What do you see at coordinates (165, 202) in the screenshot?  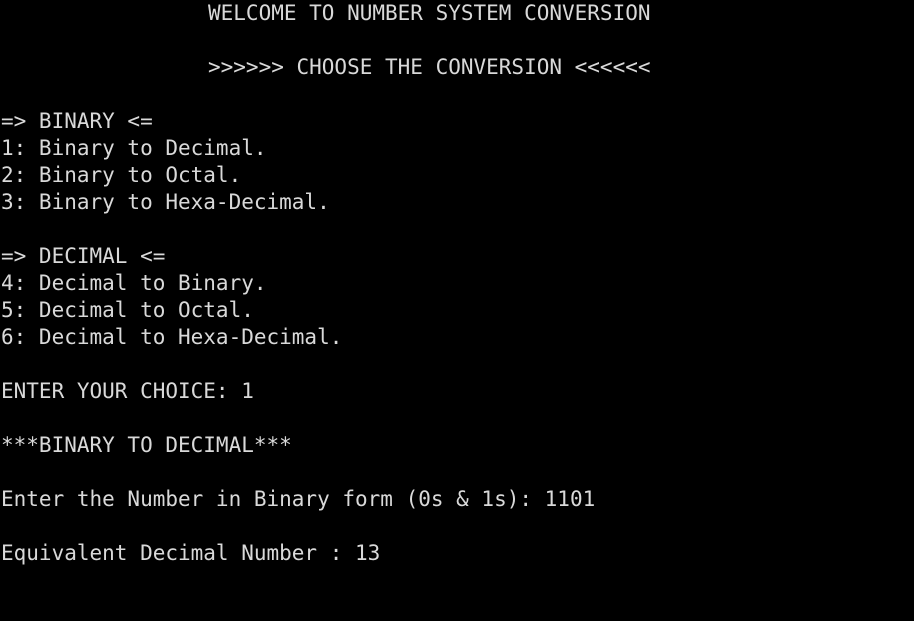 I see `menu-option-3: 3: Binary to Hexa-Decimal.` at bounding box center [165, 202].